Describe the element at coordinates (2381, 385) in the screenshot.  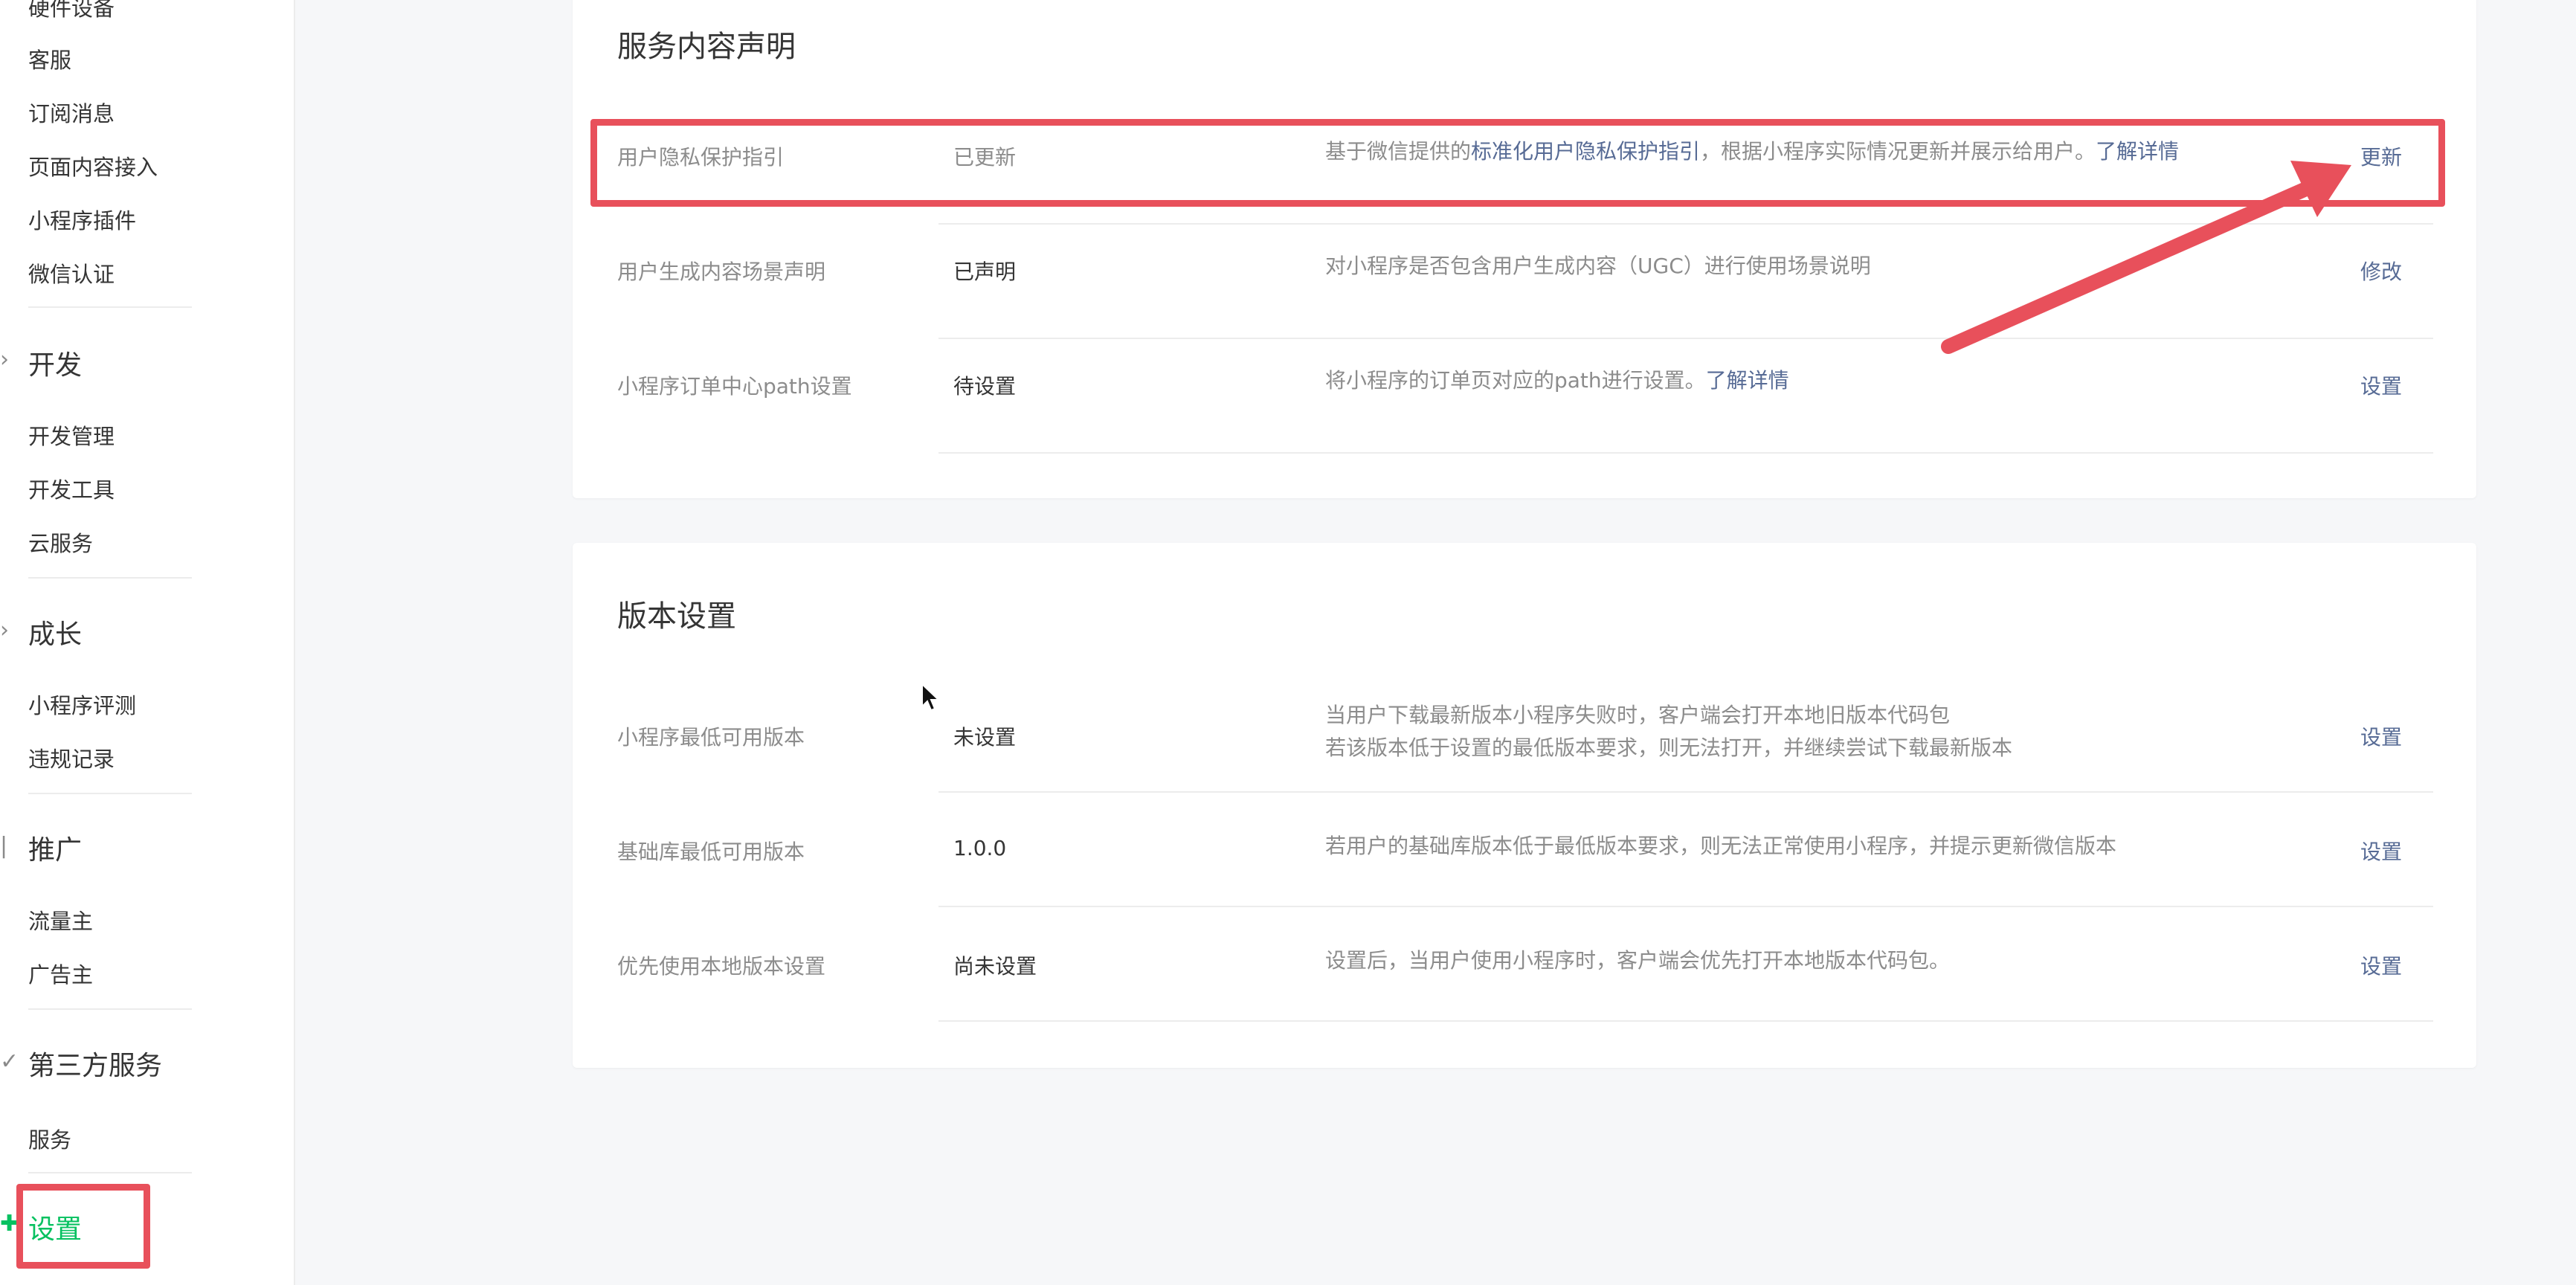
I see `order-path-set-button: 设置` at that location.